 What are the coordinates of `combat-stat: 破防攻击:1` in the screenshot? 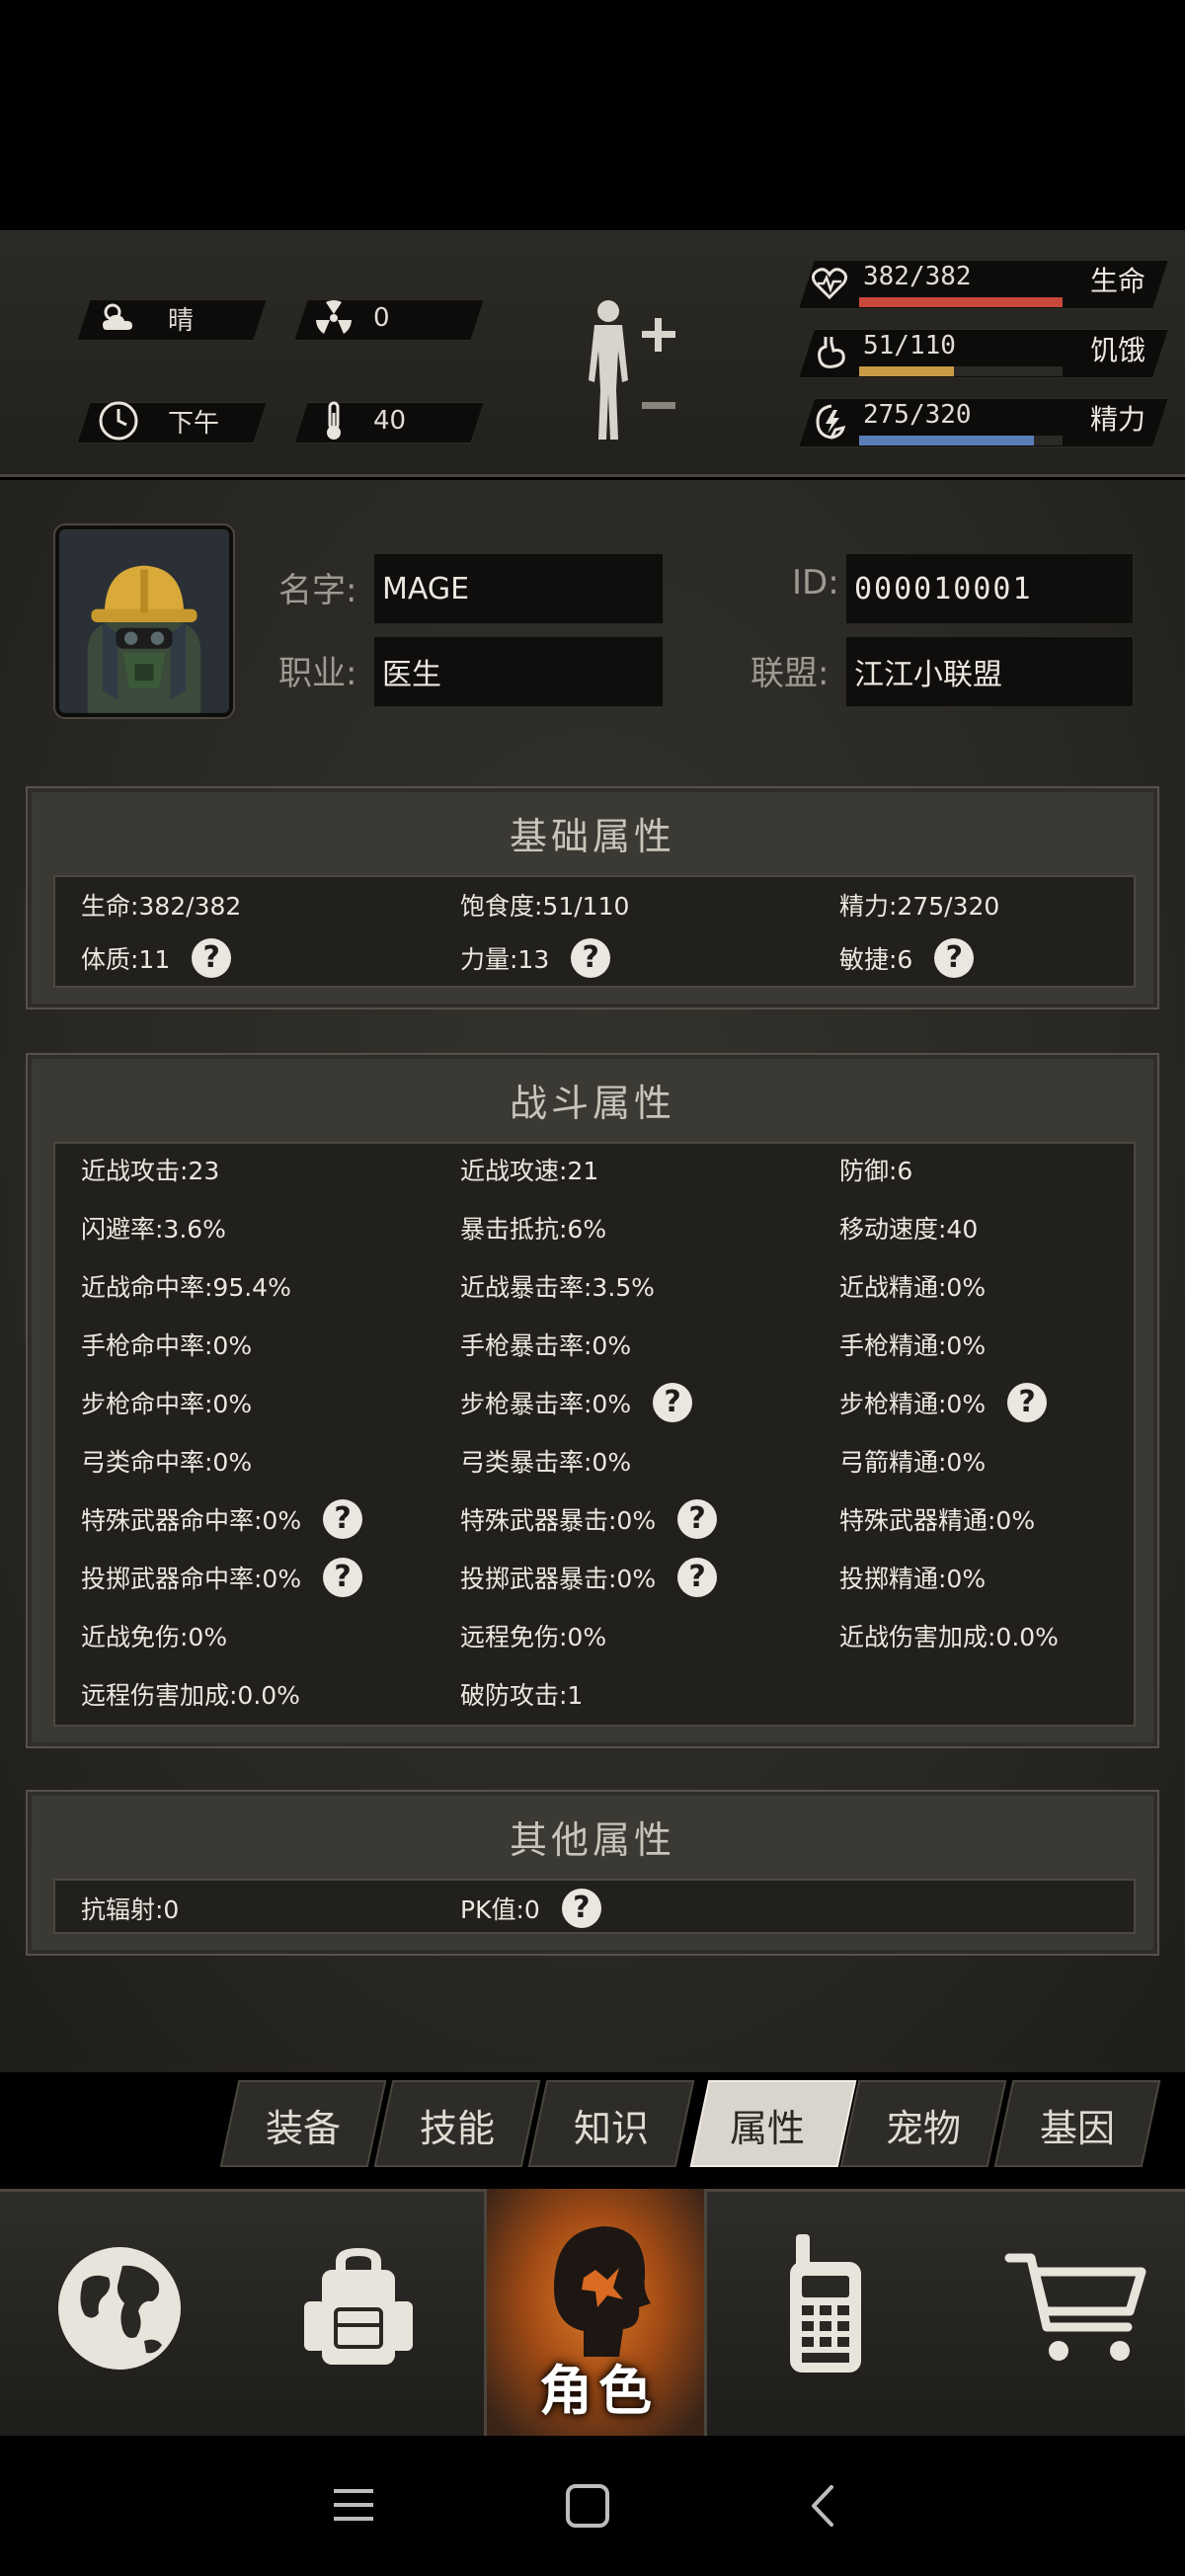 It's located at (522, 1694).